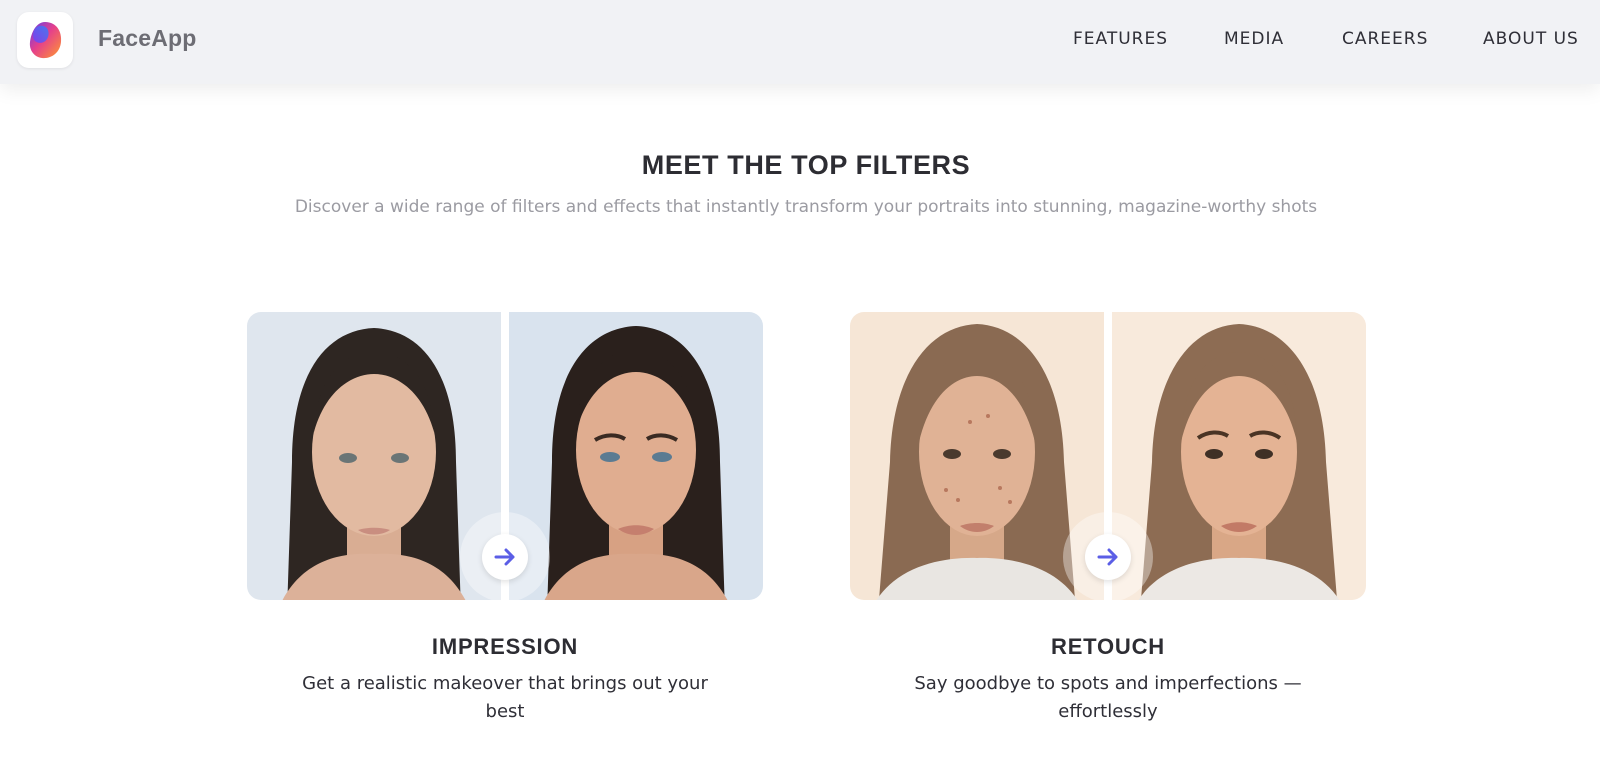  I want to click on nav-careers: CAREERS, so click(1385, 39).